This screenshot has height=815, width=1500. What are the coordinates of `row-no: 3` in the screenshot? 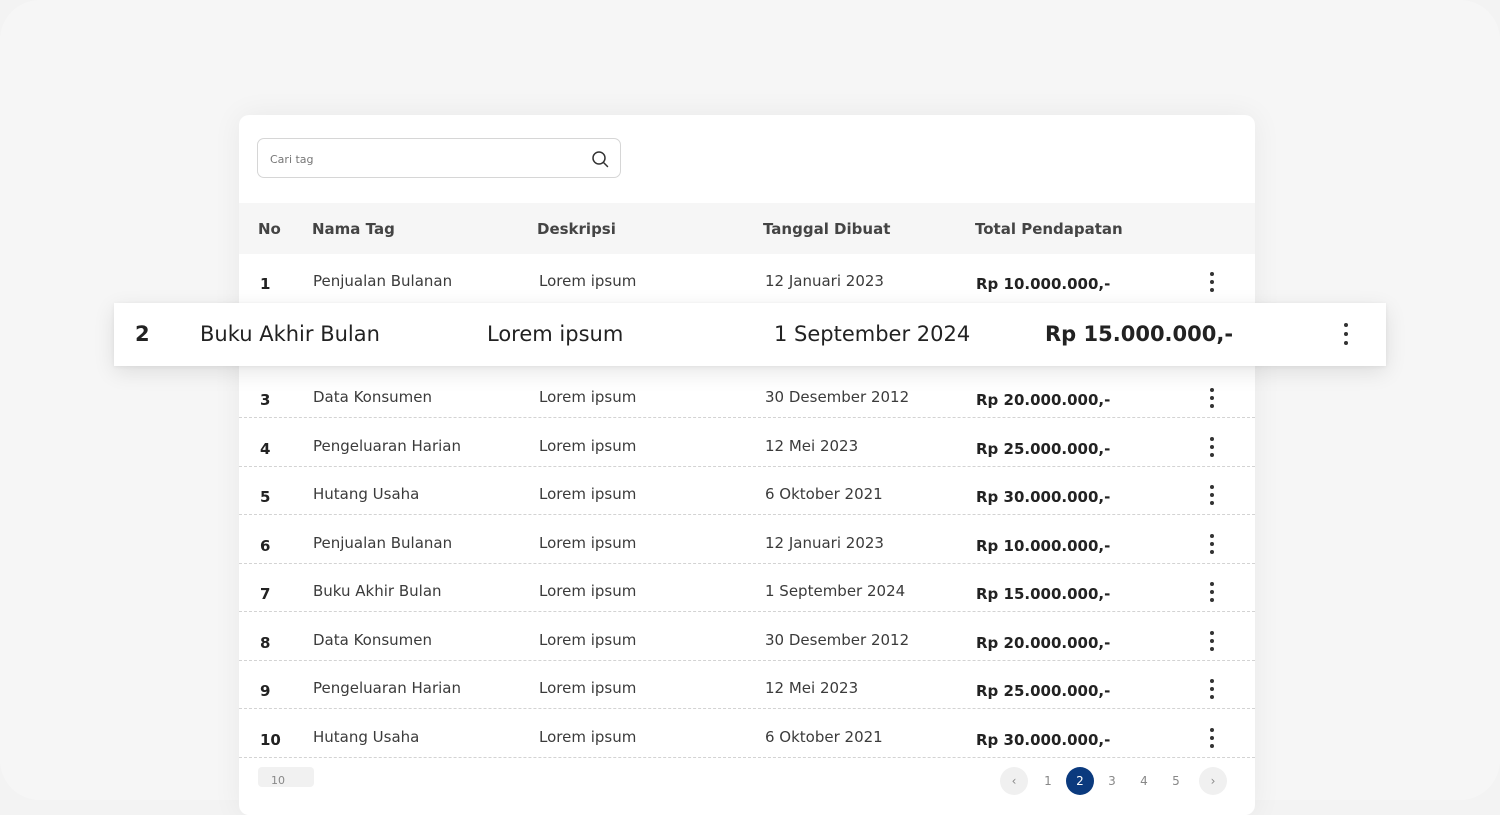 It's located at (265, 400).